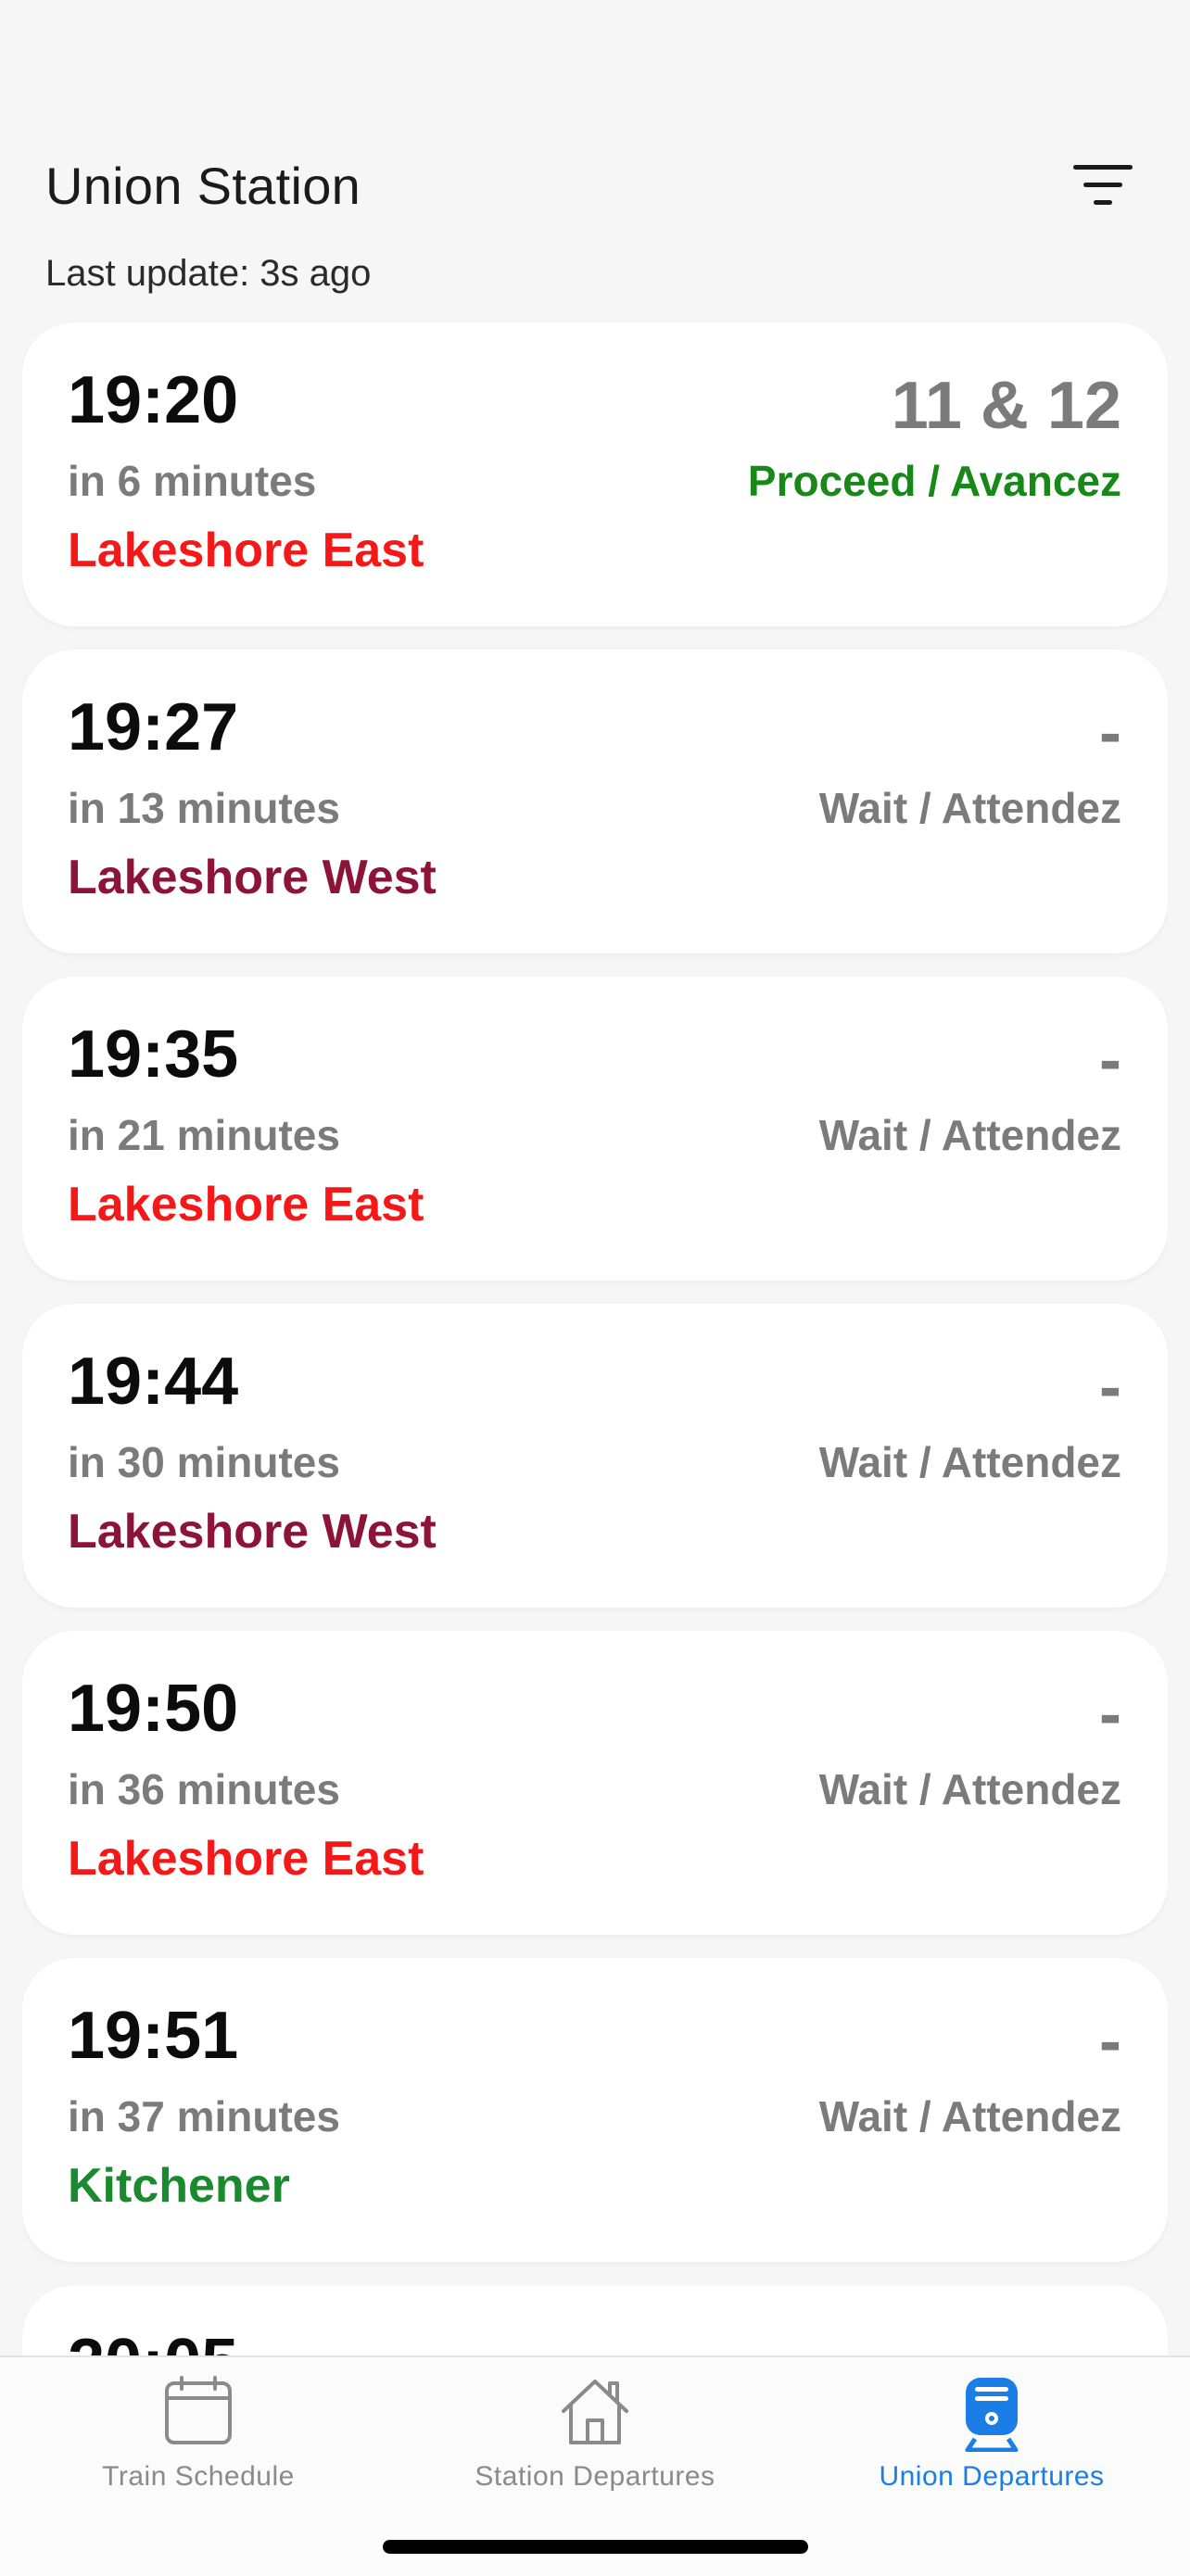 This screenshot has width=1190, height=2576. I want to click on departure-time: 19:50, so click(153, 1709).